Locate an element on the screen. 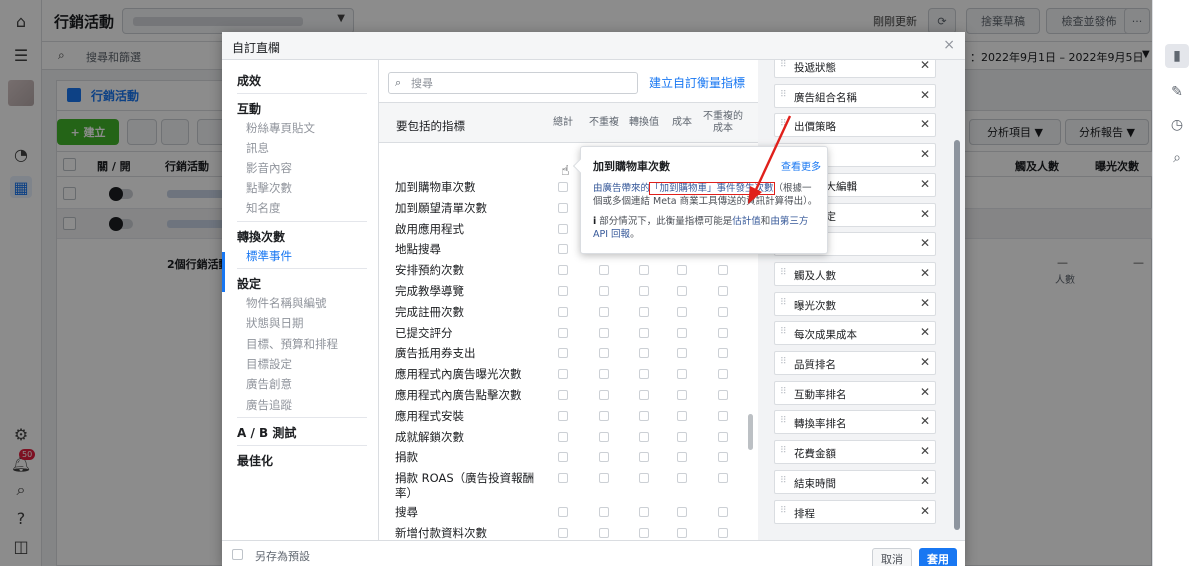 The height and width of the screenshot is (566, 1200). category-performance: 成效 is located at coordinates (249, 80).